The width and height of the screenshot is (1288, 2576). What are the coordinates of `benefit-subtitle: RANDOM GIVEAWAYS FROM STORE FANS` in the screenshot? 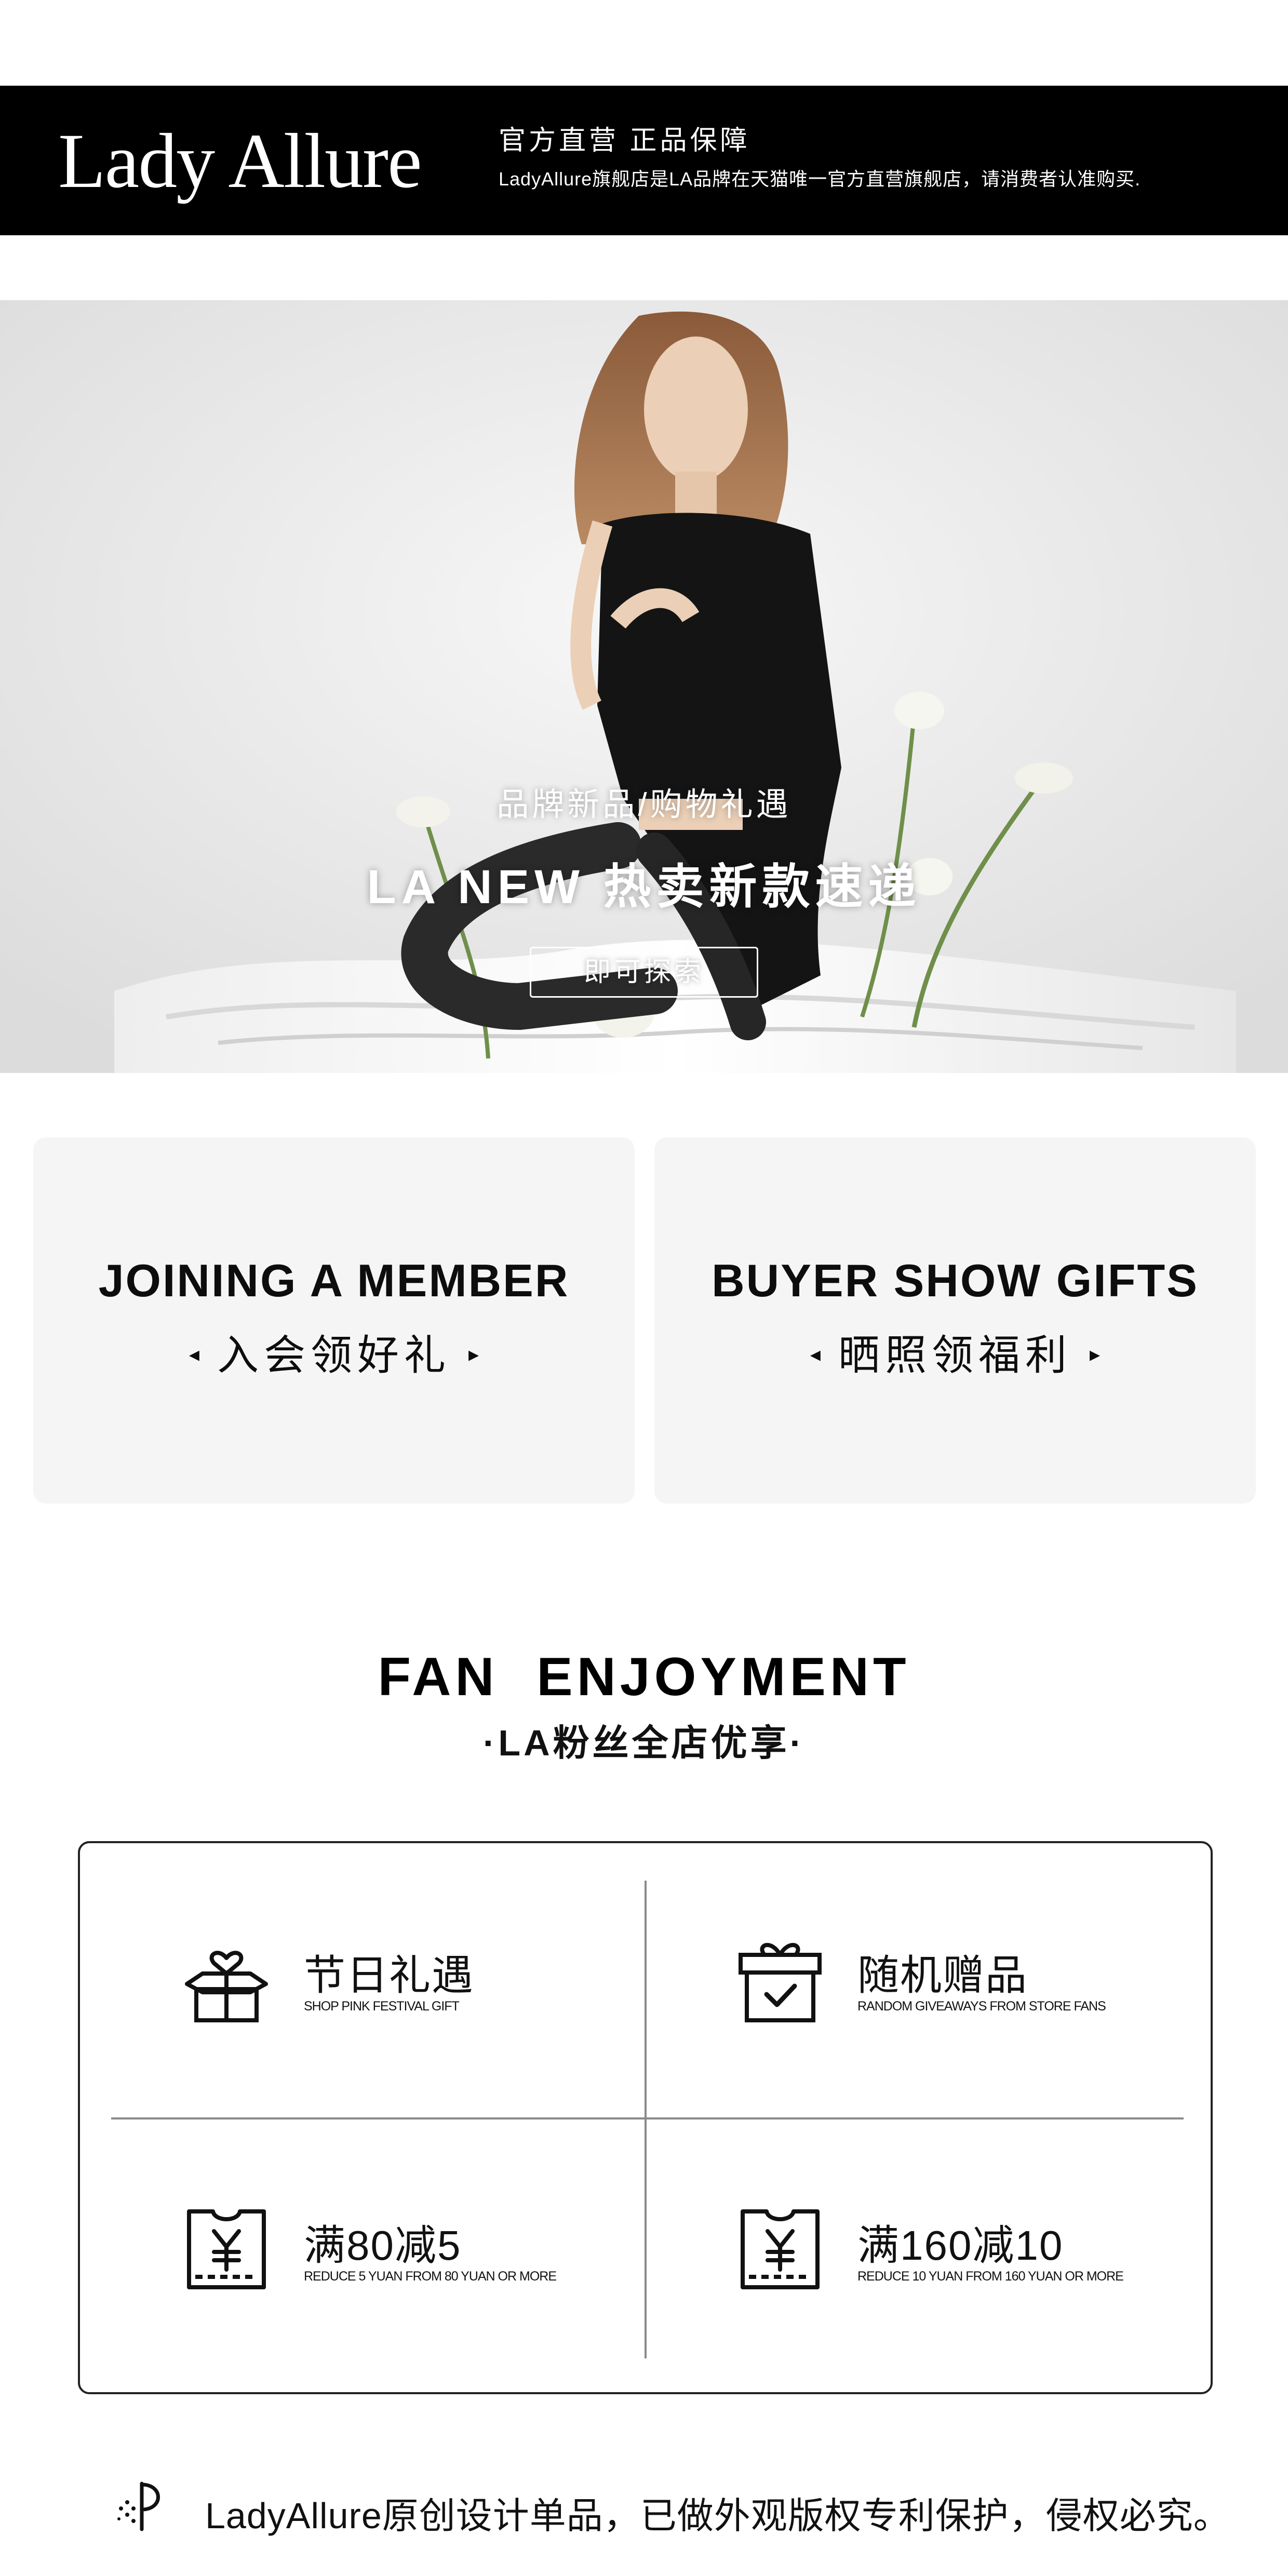 It's located at (982, 2007).